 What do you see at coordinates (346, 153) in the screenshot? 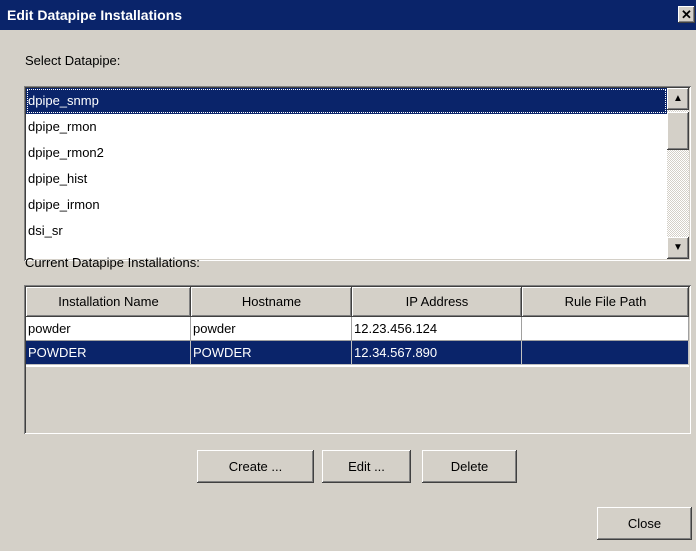
I see `list-item: dpipe_rmon2` at bounding box center [346, 153].